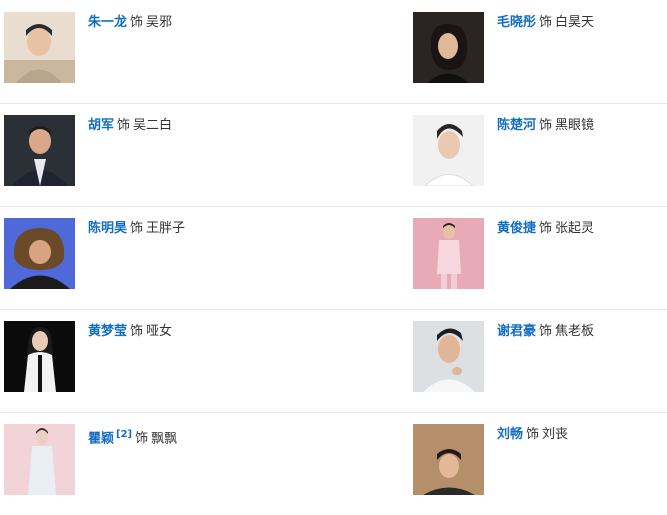 The height and width of the screenshot is (515, 667). I want to click on citation-ref-link: [2], so click(124, 434).